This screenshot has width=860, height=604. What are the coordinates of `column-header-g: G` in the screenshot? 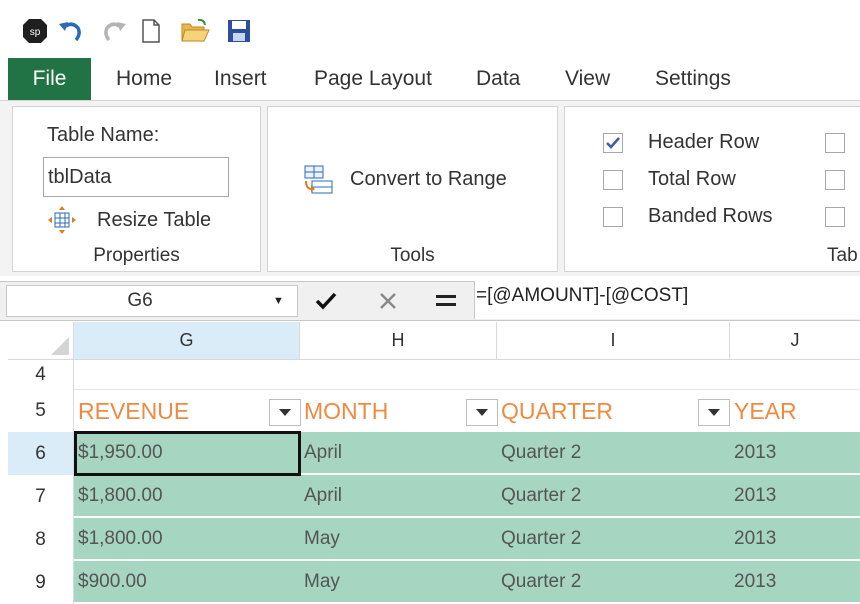 It's located at (187, 341).